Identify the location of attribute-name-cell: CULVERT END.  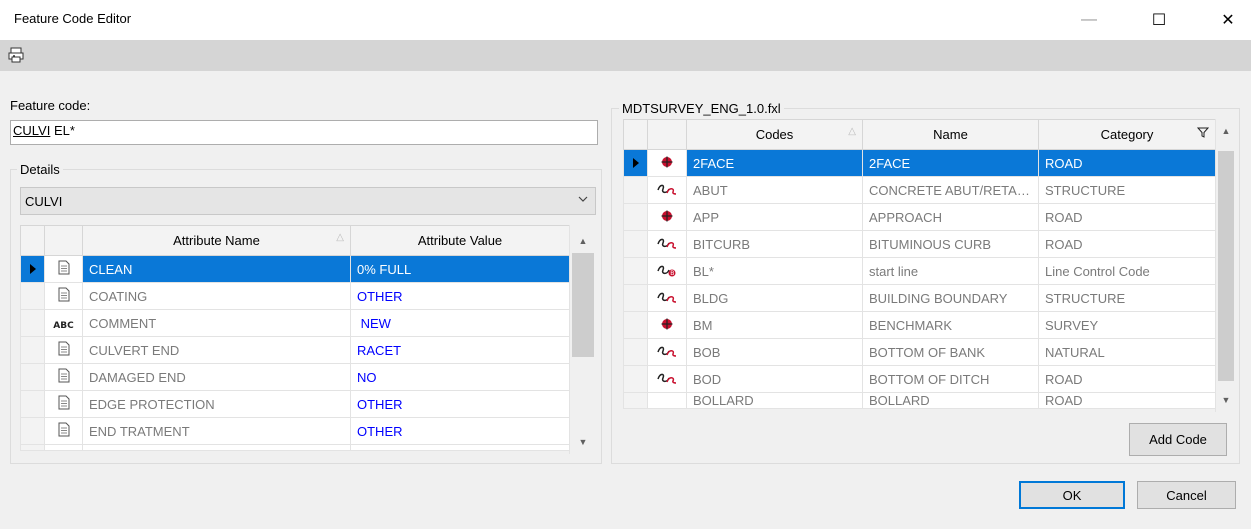
(216, 350).